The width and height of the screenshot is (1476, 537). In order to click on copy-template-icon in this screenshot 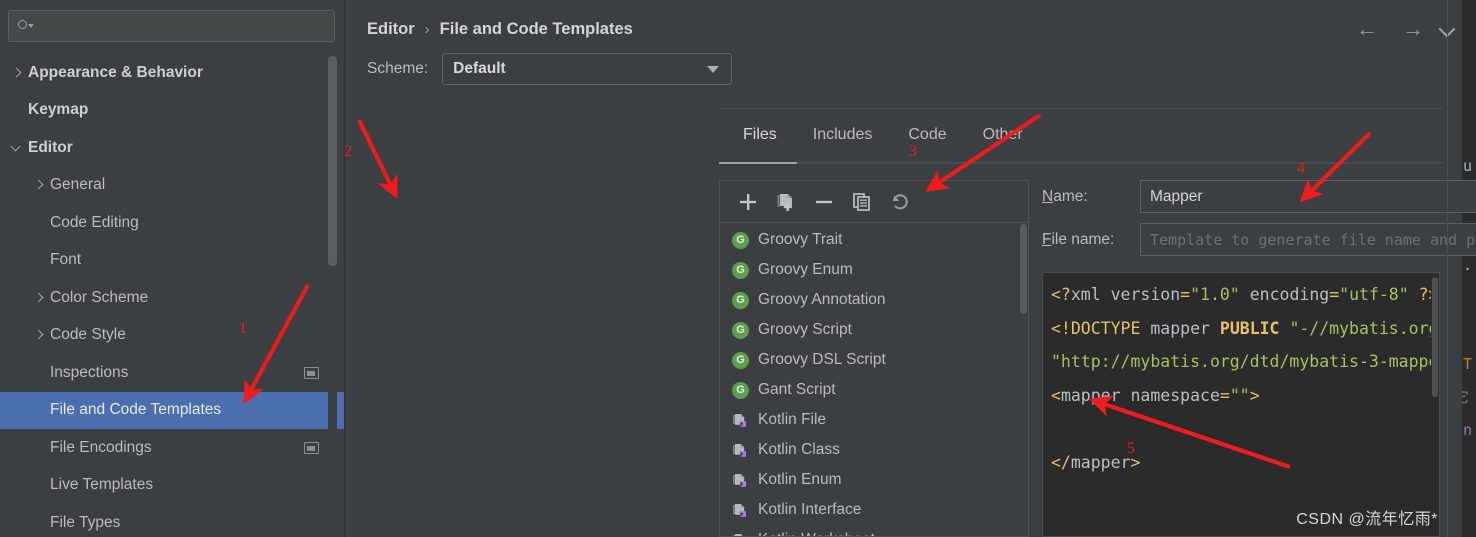, I will do `click(784, 202)`.